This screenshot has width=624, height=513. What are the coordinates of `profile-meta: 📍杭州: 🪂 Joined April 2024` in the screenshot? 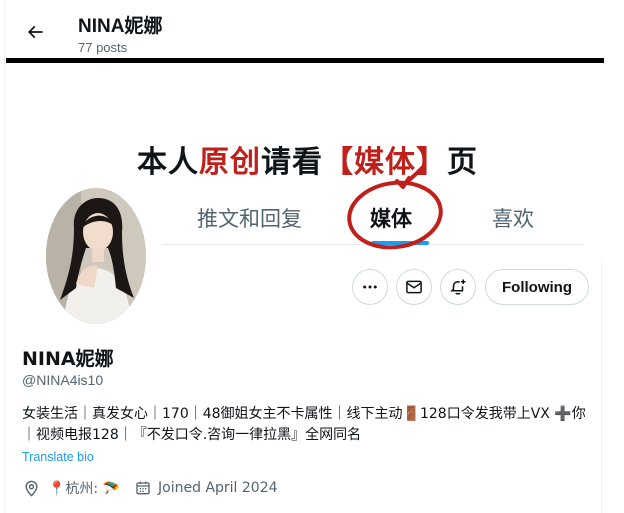 It's located at (150, 488).